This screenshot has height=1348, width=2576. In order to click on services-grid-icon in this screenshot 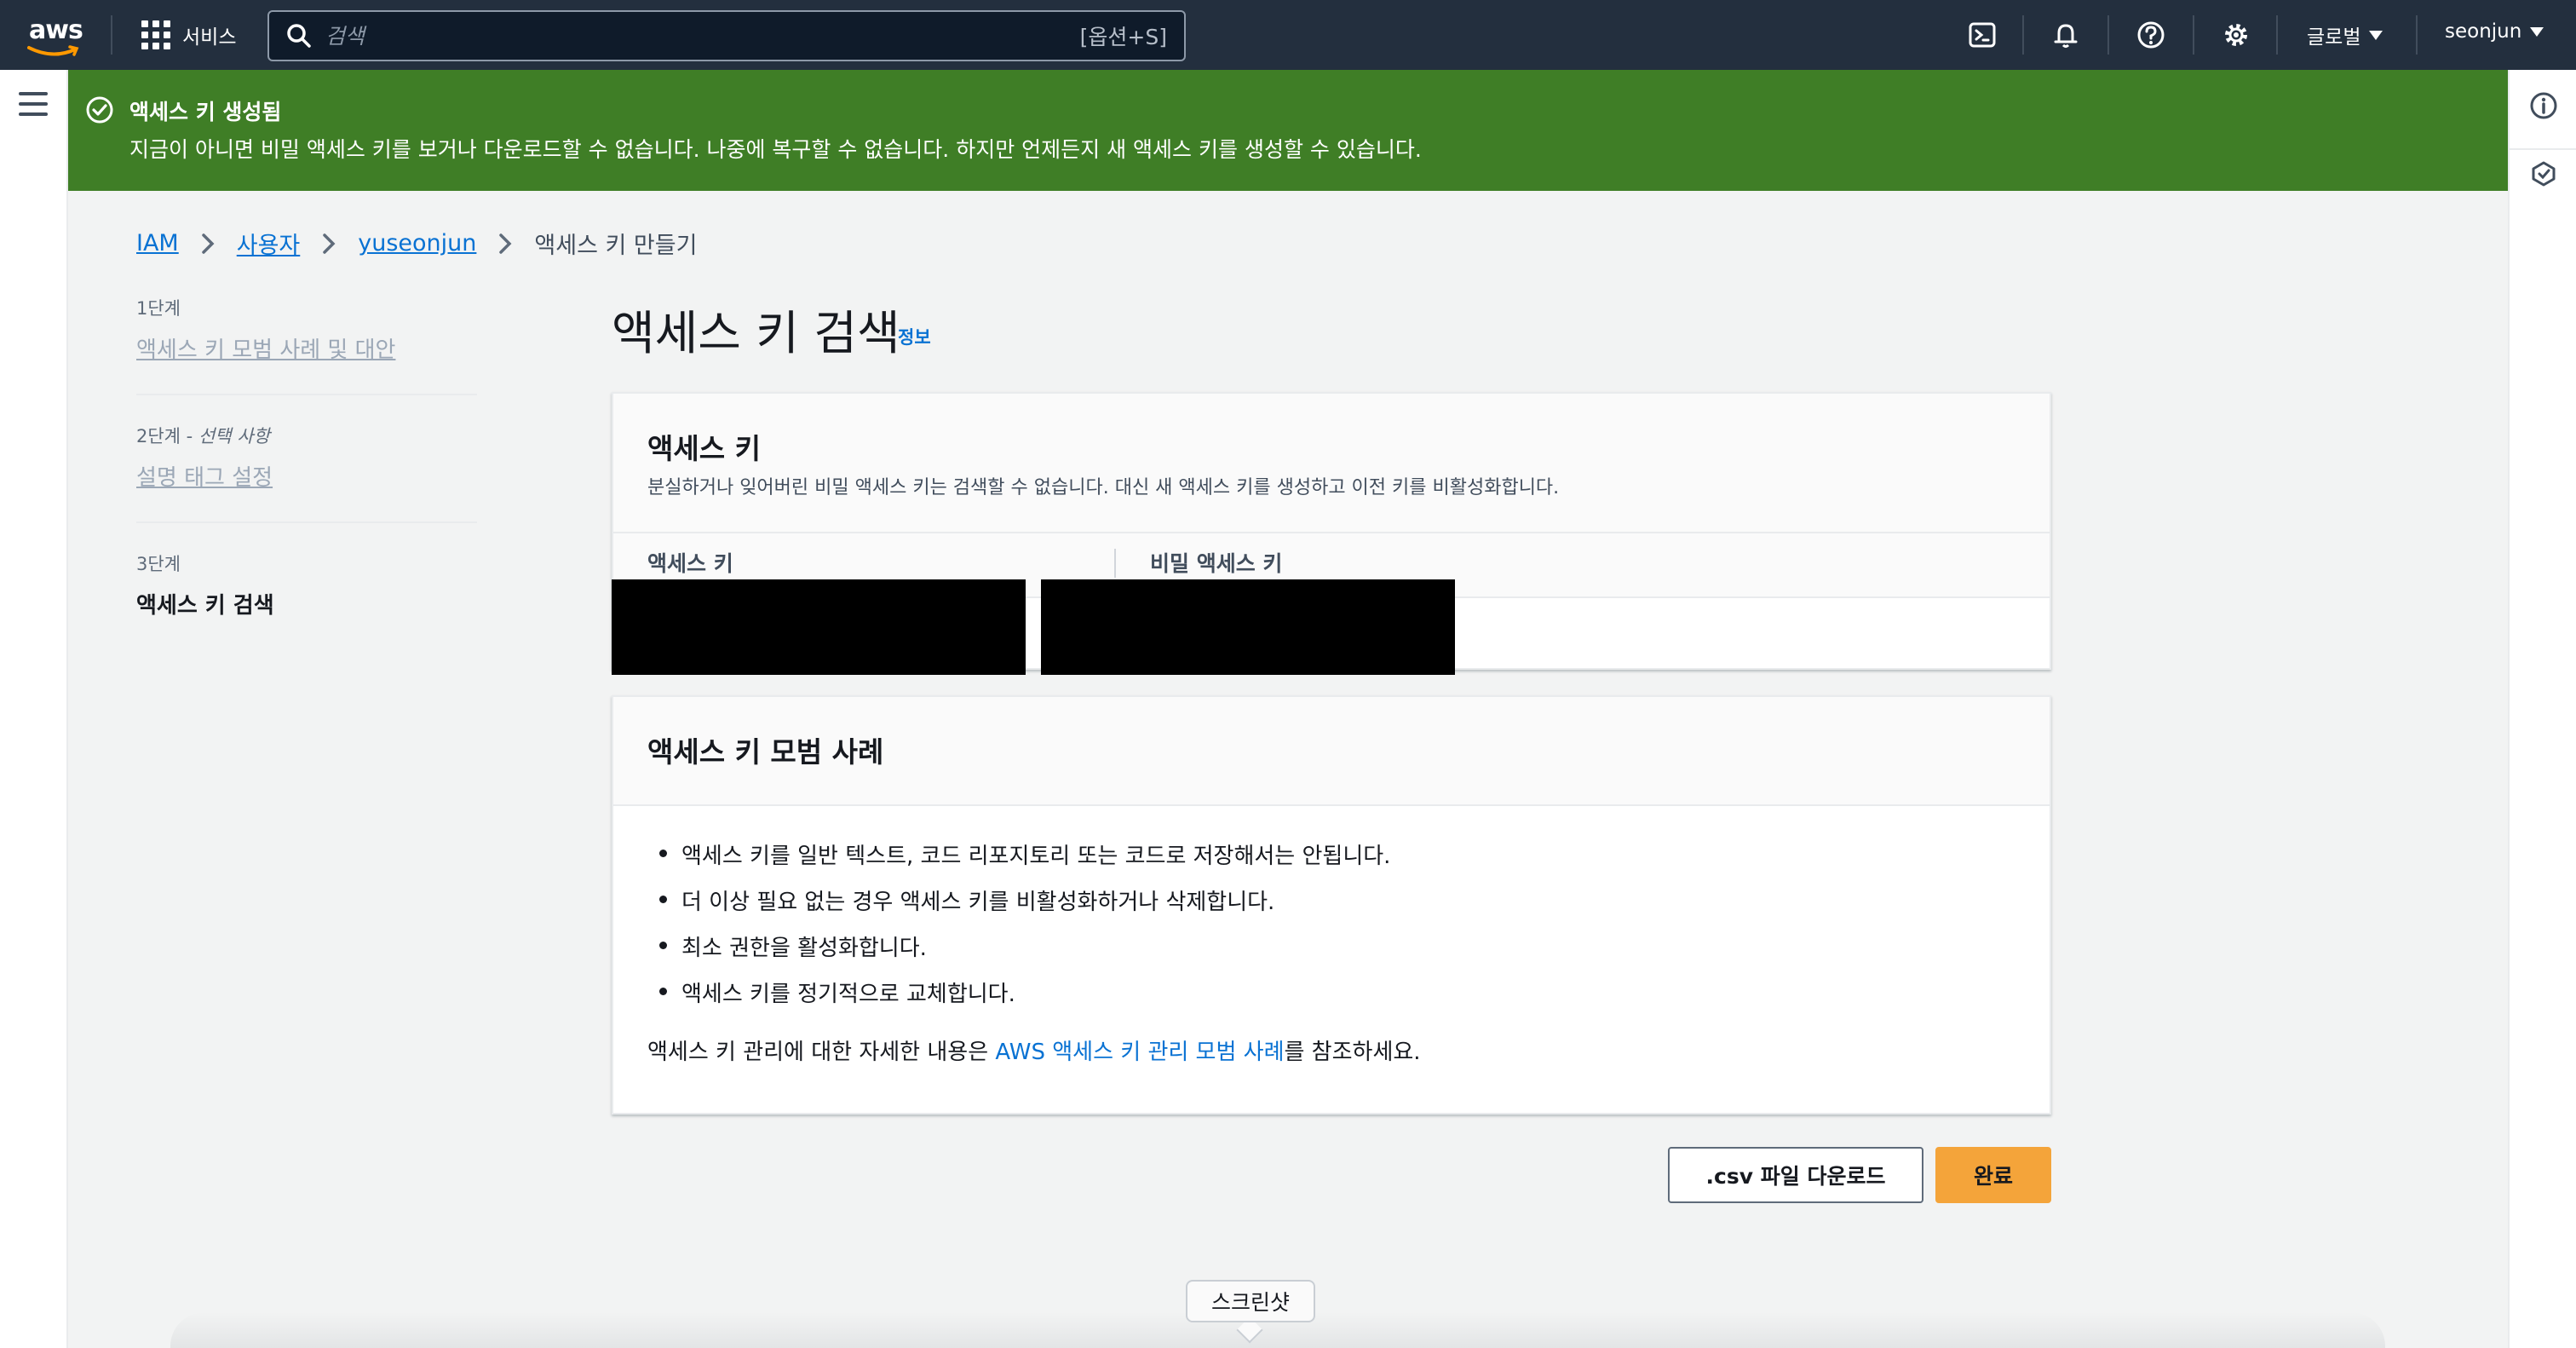, I will do `click(156, 34)`.